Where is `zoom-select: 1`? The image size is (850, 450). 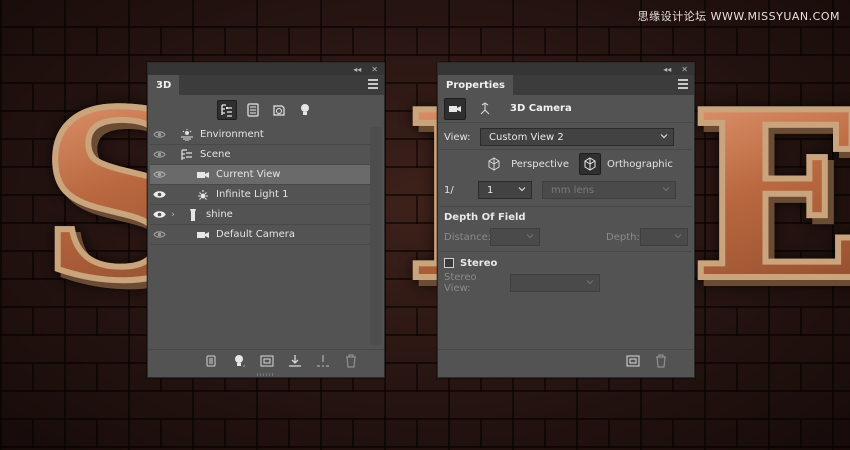
zoom-select: 1 is located at coordinates (505, 190).